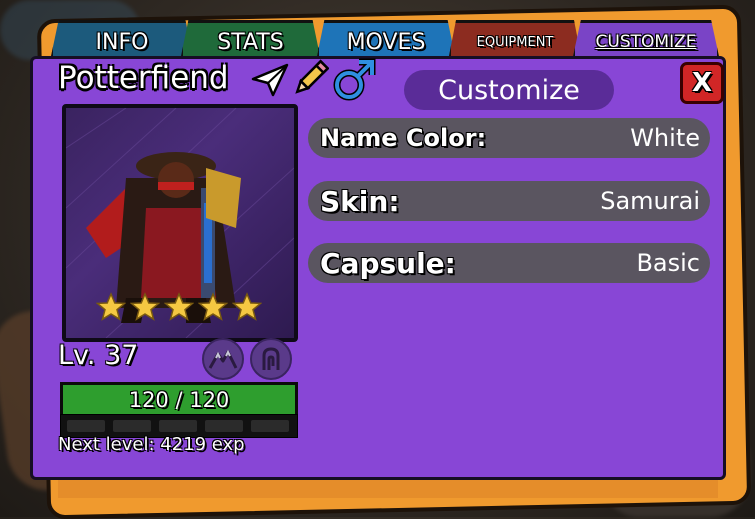  Describe the element at coordinates (310, 79) in the screenshot. I see `pencil-icon` at that location.